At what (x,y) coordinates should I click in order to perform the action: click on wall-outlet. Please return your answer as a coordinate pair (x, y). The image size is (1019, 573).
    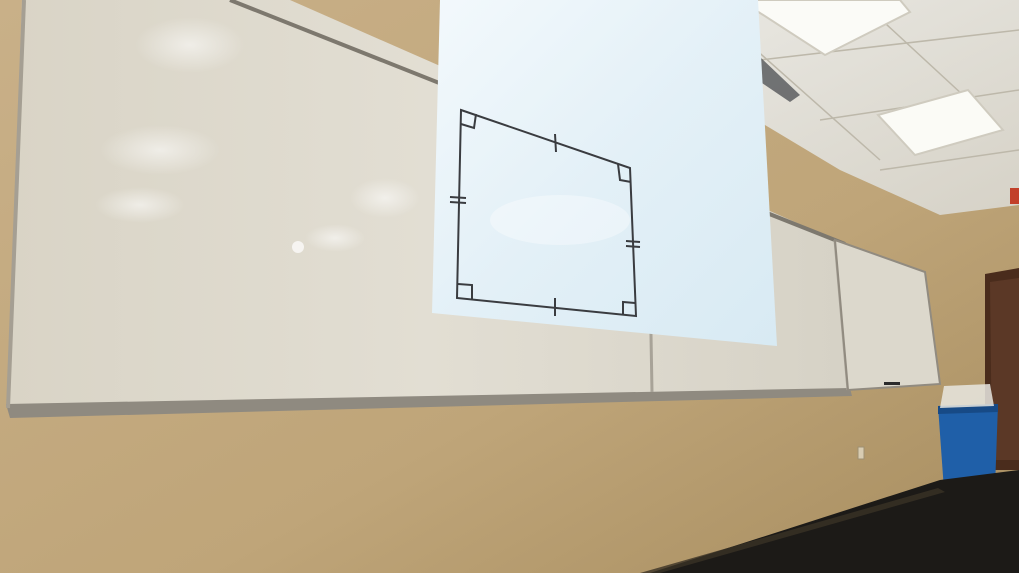
    Looking at the image, I should click on (861, 453).